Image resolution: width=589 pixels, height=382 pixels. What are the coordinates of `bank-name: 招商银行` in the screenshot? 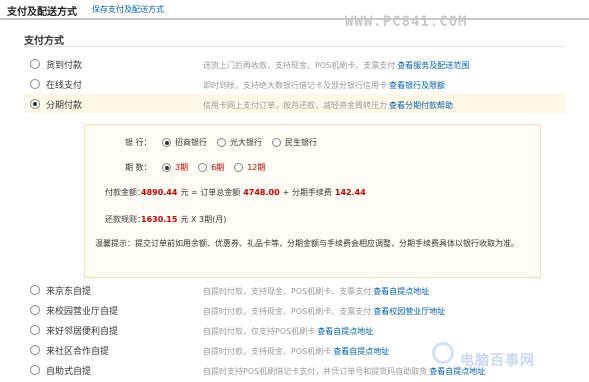 It's located at (191, 142).